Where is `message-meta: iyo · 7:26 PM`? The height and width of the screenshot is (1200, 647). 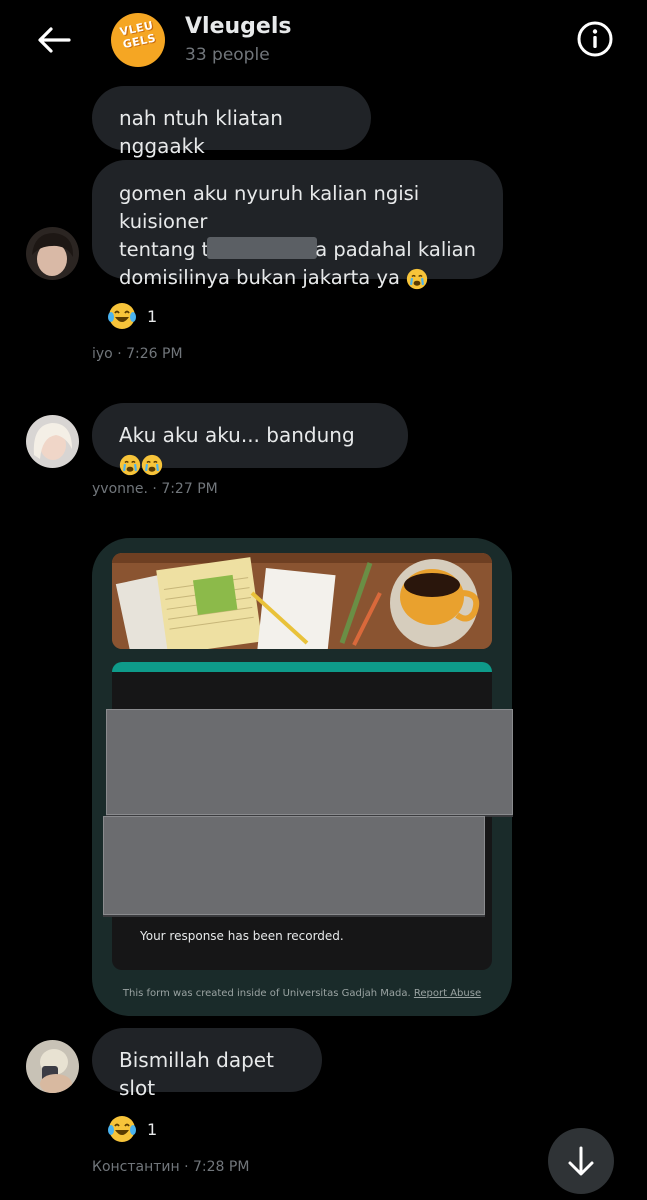
message-meta: iyo · 7:26 PM is located at coordinates (137, 354).